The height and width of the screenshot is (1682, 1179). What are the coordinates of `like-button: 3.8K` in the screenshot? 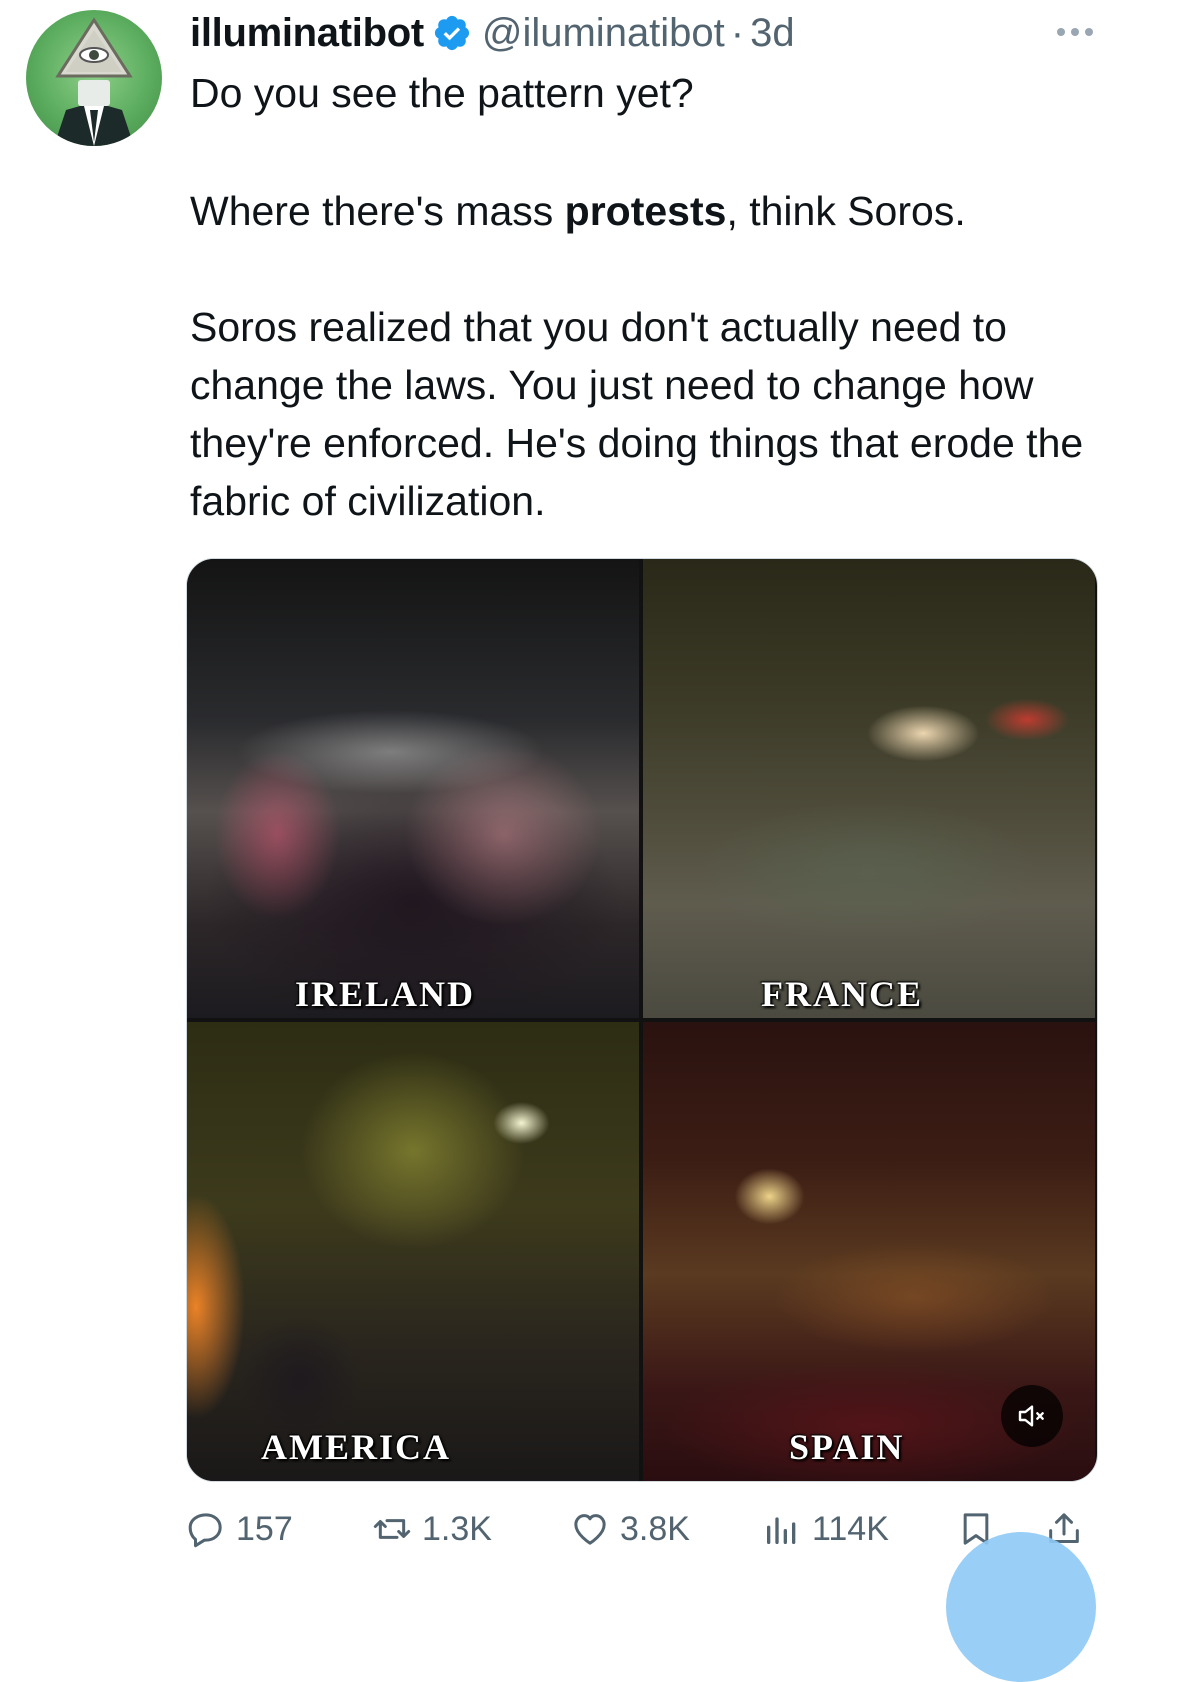 It's located at (630, 1529).